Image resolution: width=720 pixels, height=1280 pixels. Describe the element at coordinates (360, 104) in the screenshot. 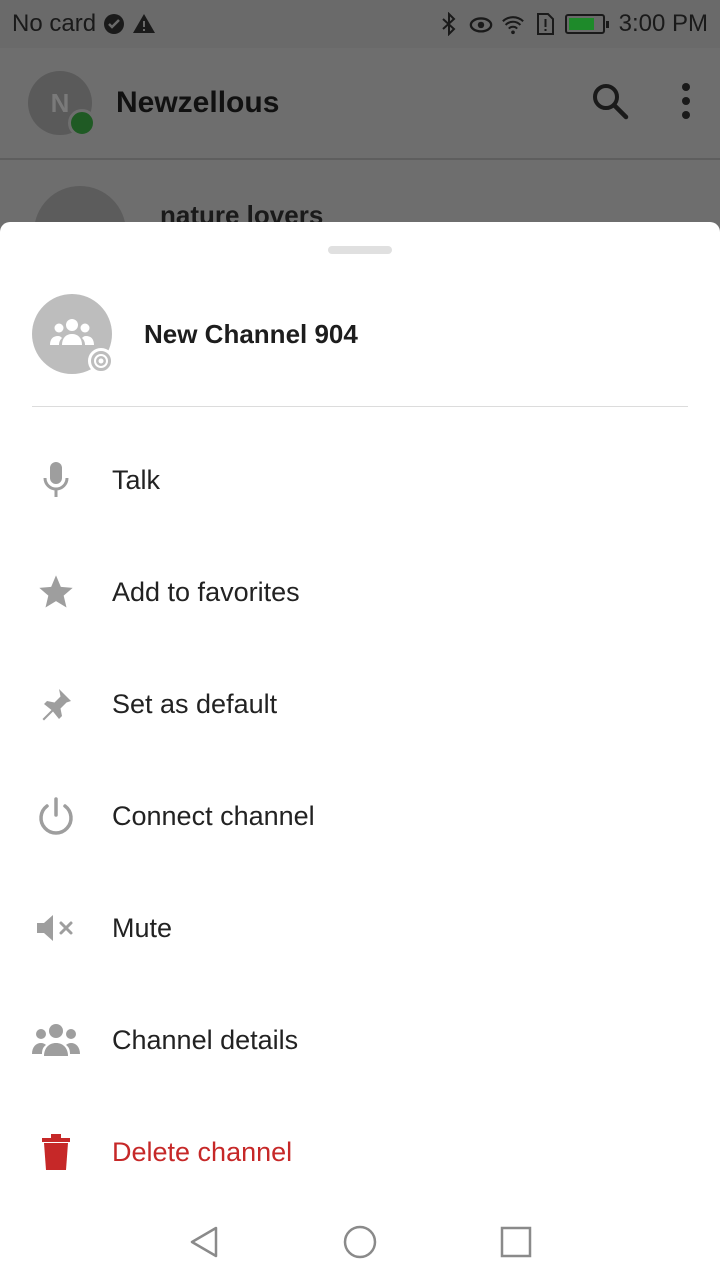

I see `app-bar: N Newzellous` at that location.